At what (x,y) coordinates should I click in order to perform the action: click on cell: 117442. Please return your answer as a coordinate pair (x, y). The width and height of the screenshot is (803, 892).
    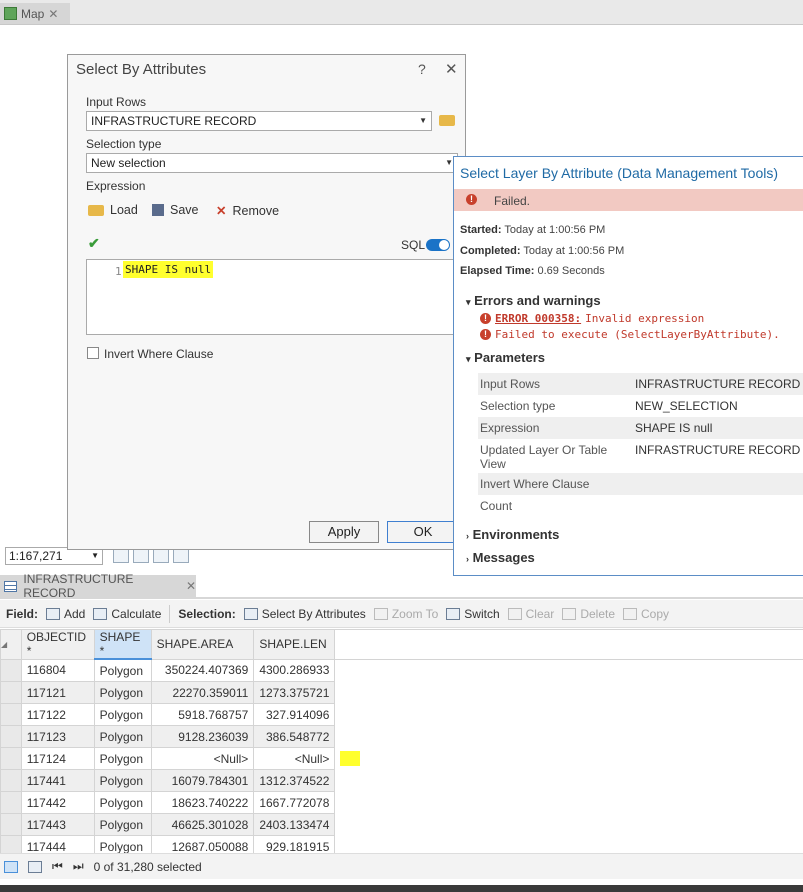
    Looking at the image, I should click on (57, 802).